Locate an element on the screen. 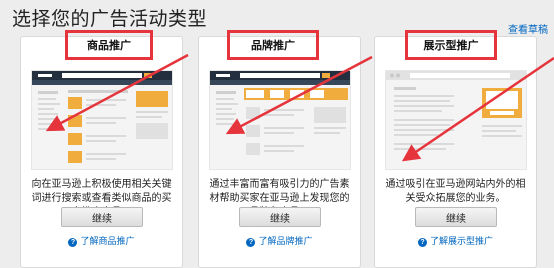 The width and height of the screenshot is (554, 268). display-preview-illustration is located at coordinates (456, 110).